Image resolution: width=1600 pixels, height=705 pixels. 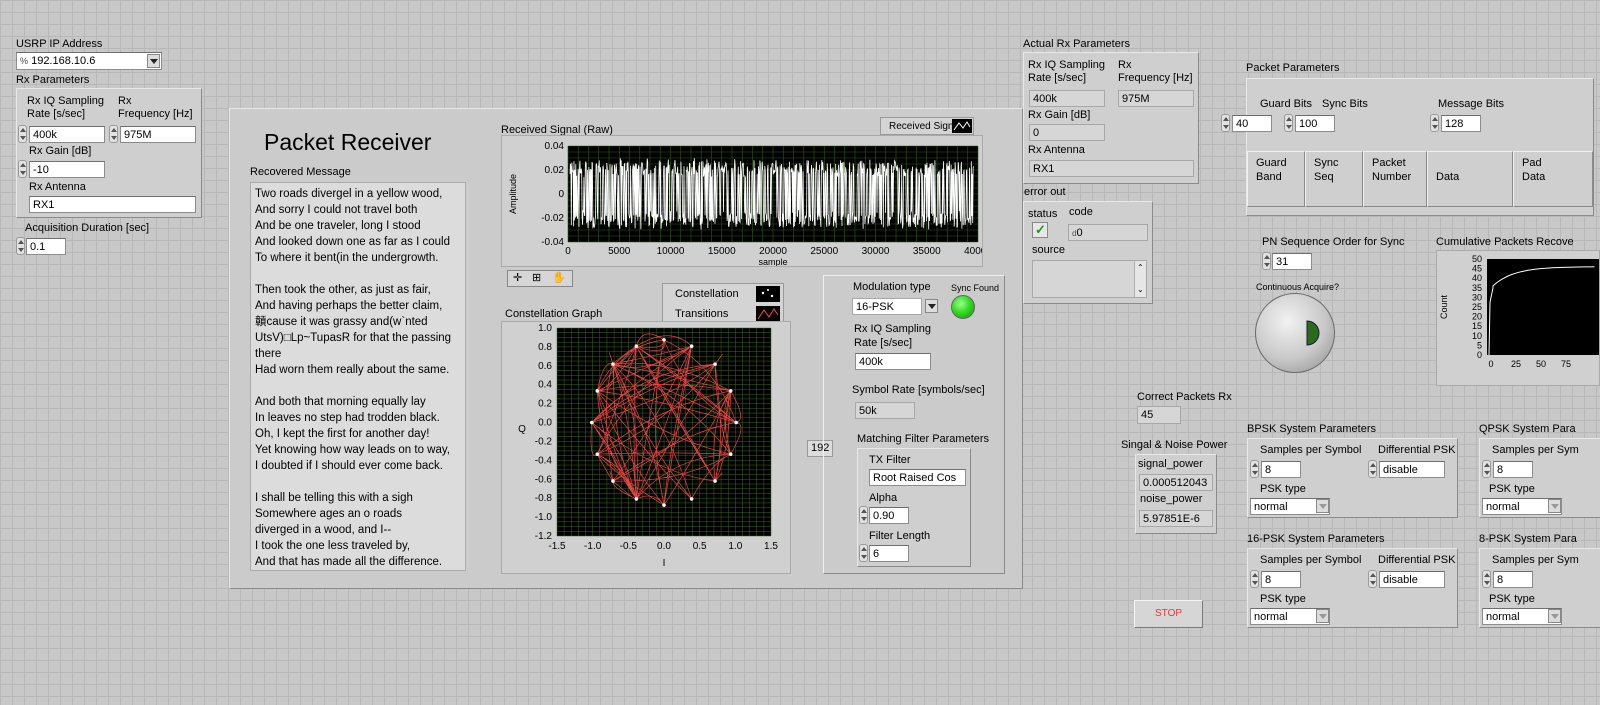 What do you see at coordinates (1292, 261) in the screenshot?
I see `pn-order-input: 31` at bounding box center [1292, 261].